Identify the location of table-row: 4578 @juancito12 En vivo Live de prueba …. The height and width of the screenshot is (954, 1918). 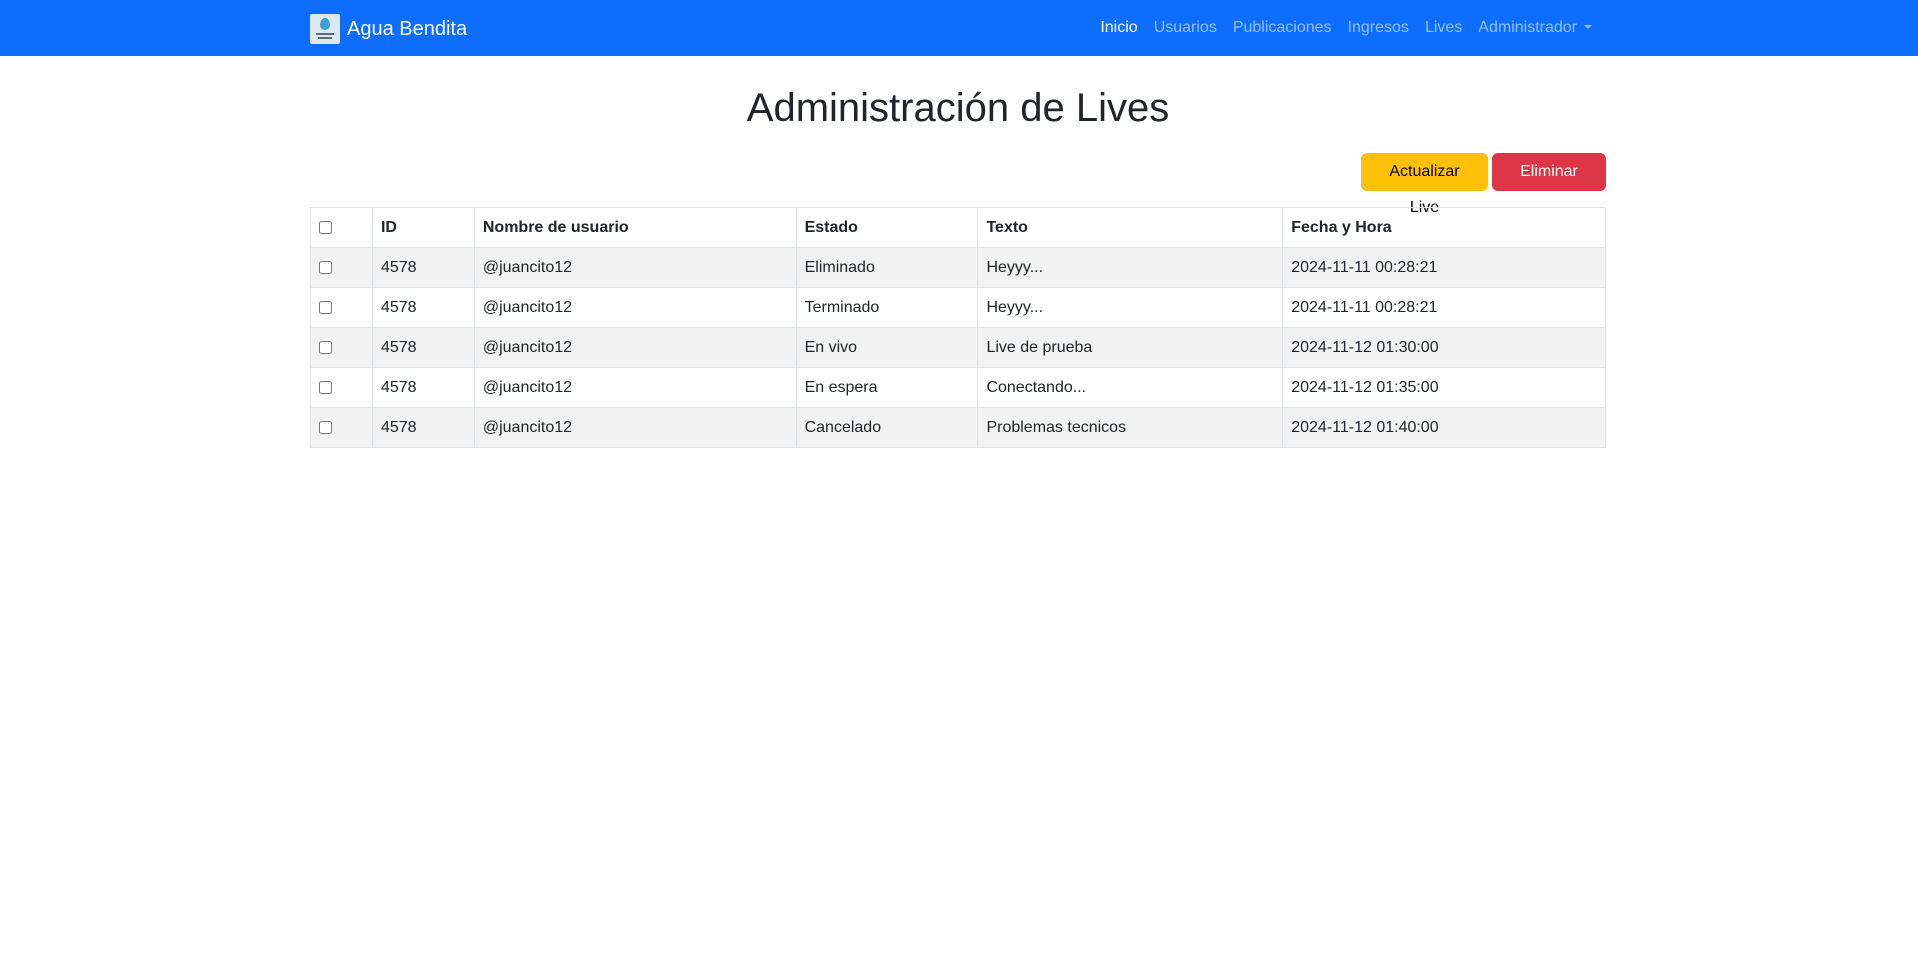
(958, 347).